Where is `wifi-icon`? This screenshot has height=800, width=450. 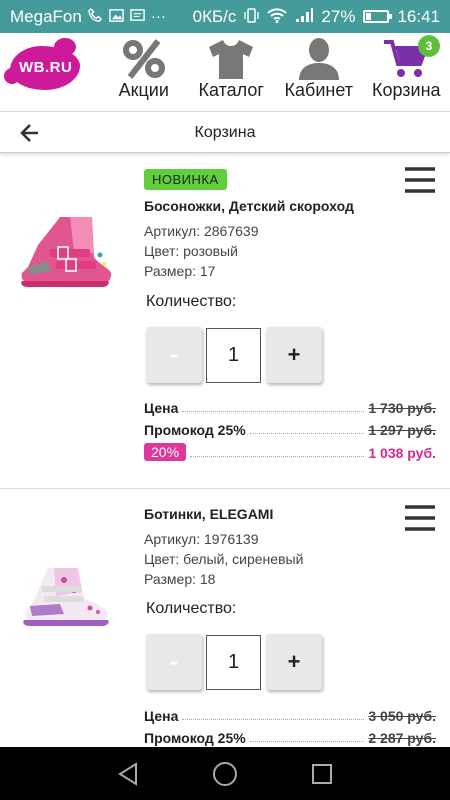 wifi-icon is located at coordinates (277, 16).